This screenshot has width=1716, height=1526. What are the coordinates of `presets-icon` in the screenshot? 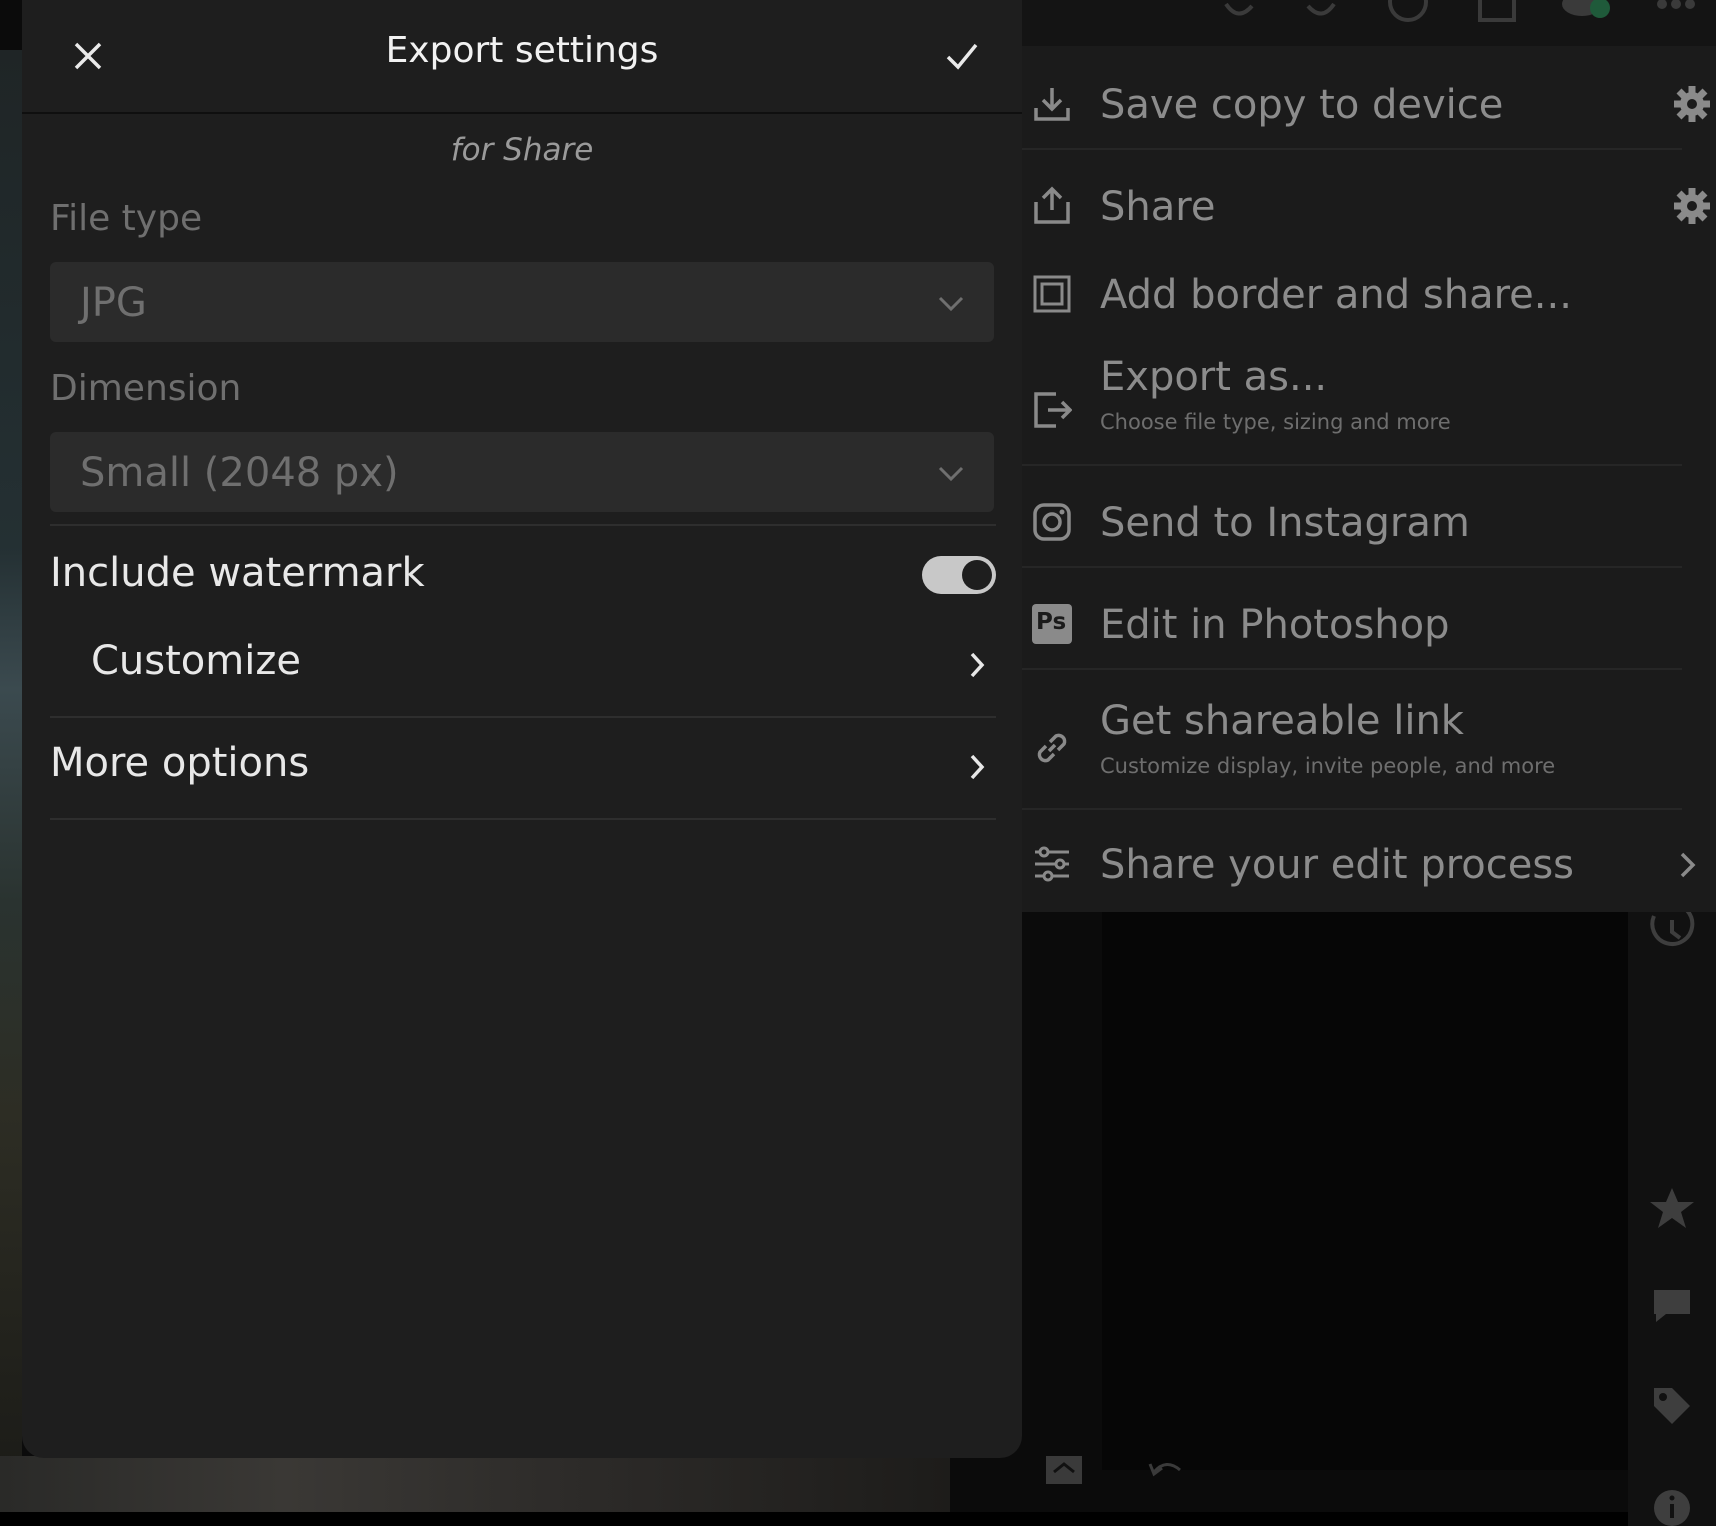 It's located at (1064, 1472).